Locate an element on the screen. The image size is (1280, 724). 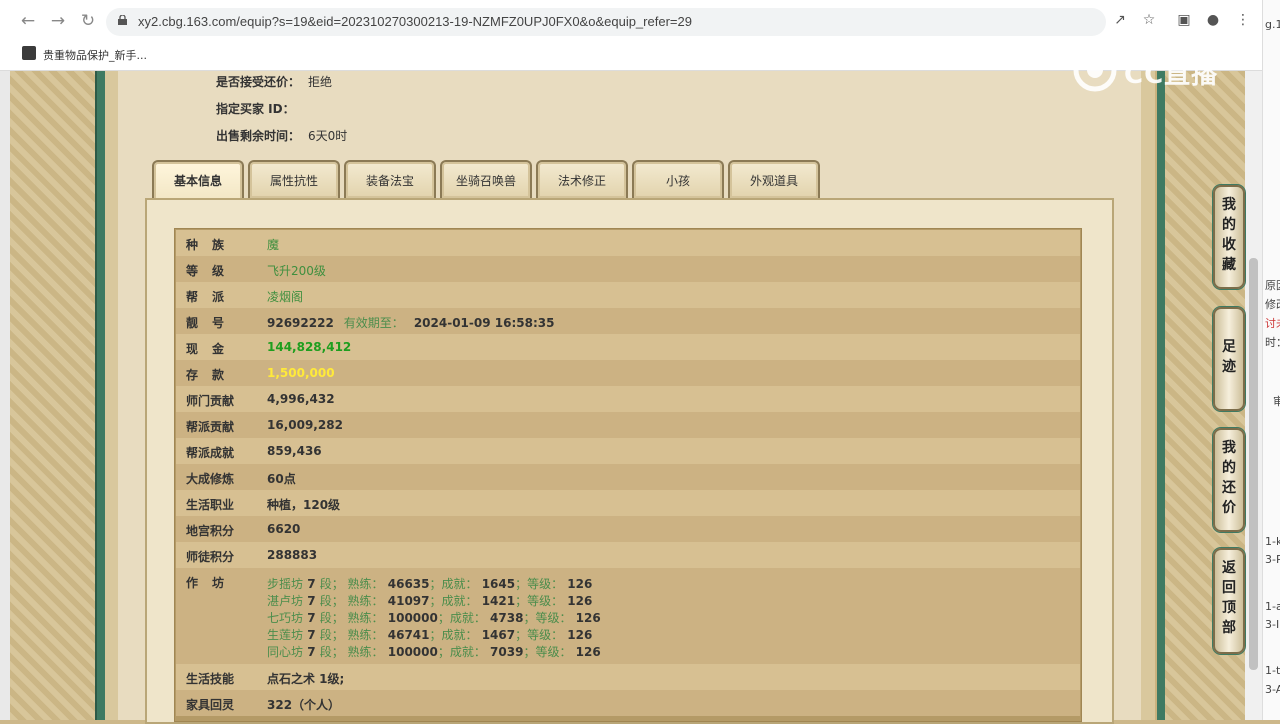
edge-fragment: g.1 is located at coordinates (1272, 24).